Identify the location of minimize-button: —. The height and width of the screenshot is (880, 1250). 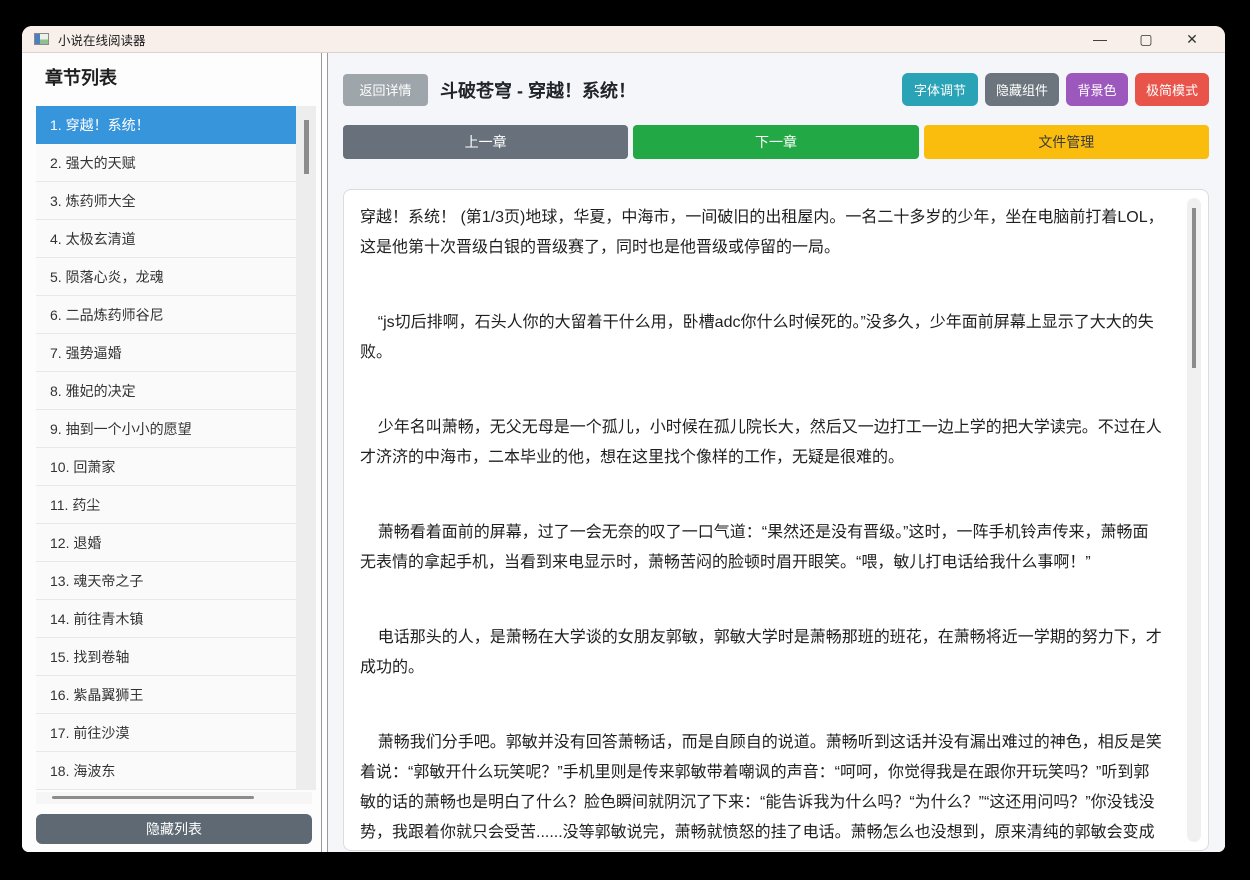
(1100, 39).